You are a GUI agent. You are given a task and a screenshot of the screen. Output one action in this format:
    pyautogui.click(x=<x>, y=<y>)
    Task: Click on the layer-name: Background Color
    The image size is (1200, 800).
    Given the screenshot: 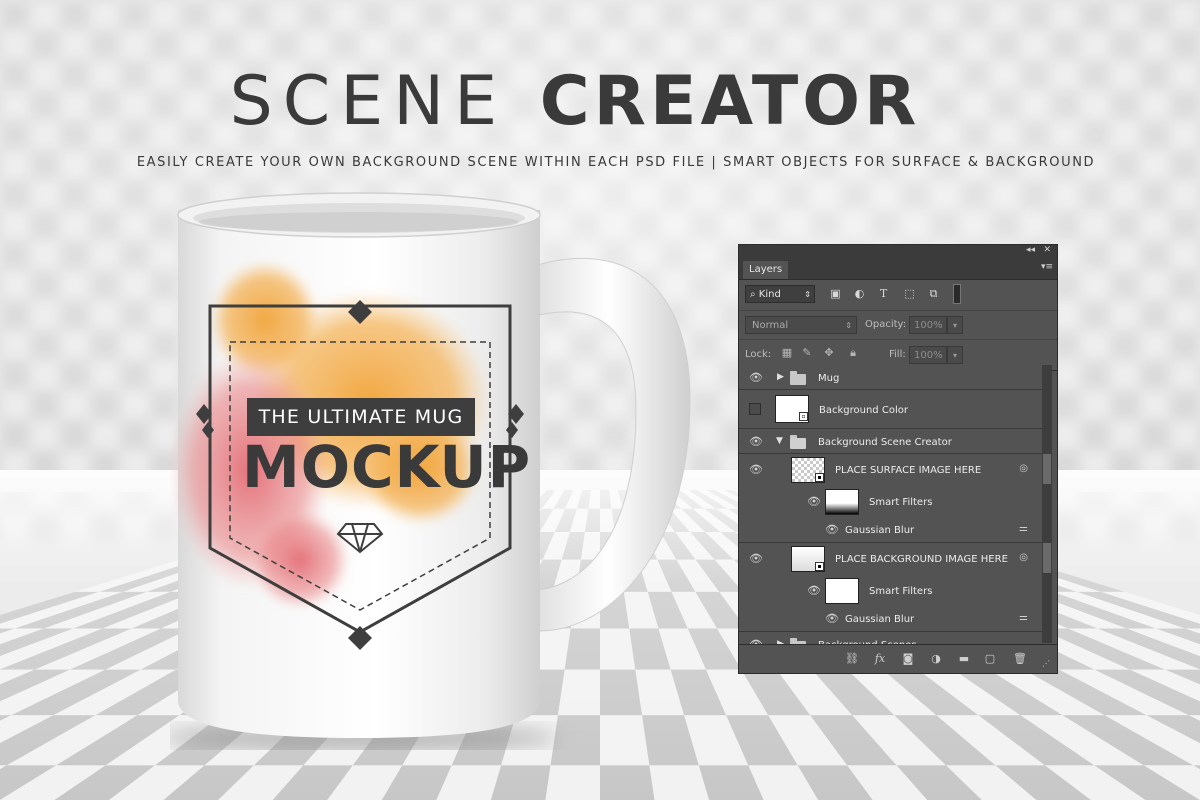 What is the action you would take?
    pyautogui.click(x=863, y=410)
    